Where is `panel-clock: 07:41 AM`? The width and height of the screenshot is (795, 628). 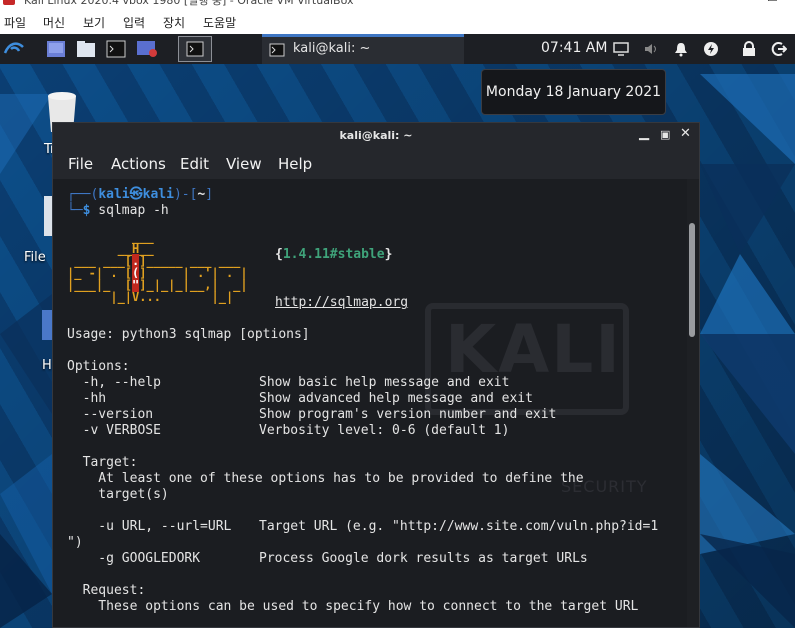
panel-clock: 07:41 AM is located at coordinates (574, 48).